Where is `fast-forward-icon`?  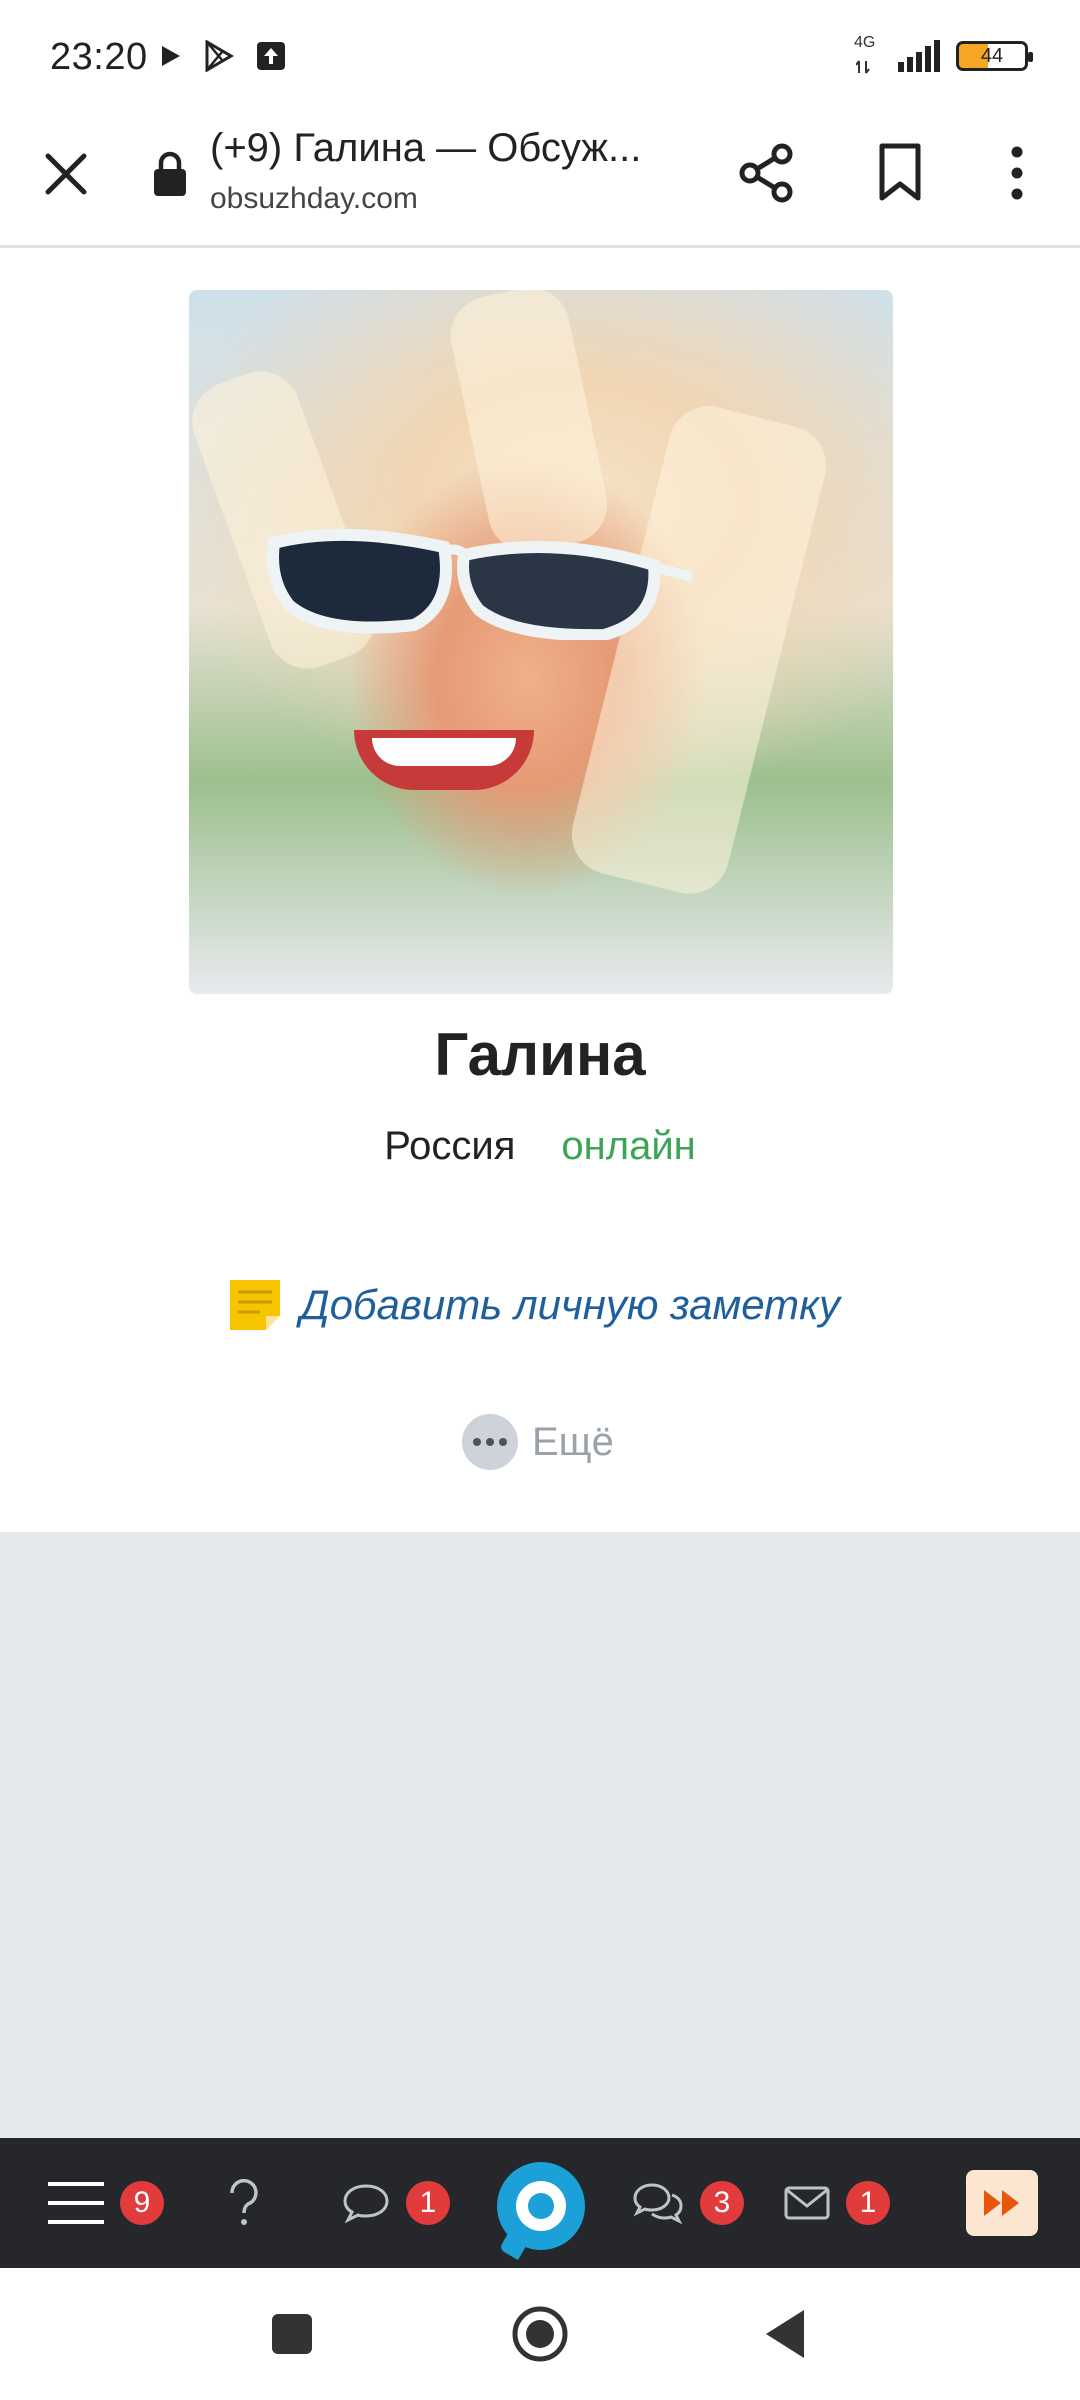
fast-forward-icon is located at coordinates (1001, 2203).